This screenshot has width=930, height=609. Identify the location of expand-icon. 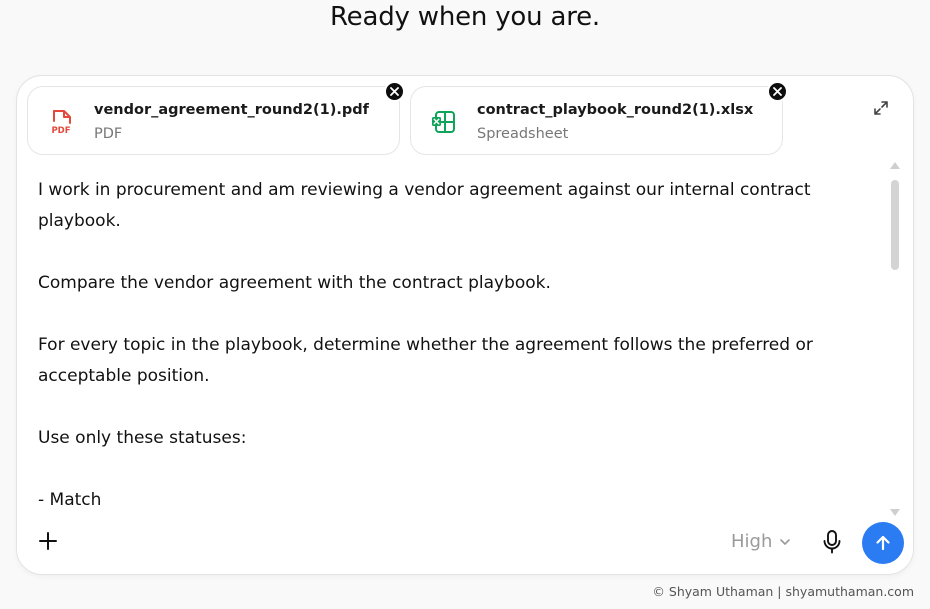
(881, 108).